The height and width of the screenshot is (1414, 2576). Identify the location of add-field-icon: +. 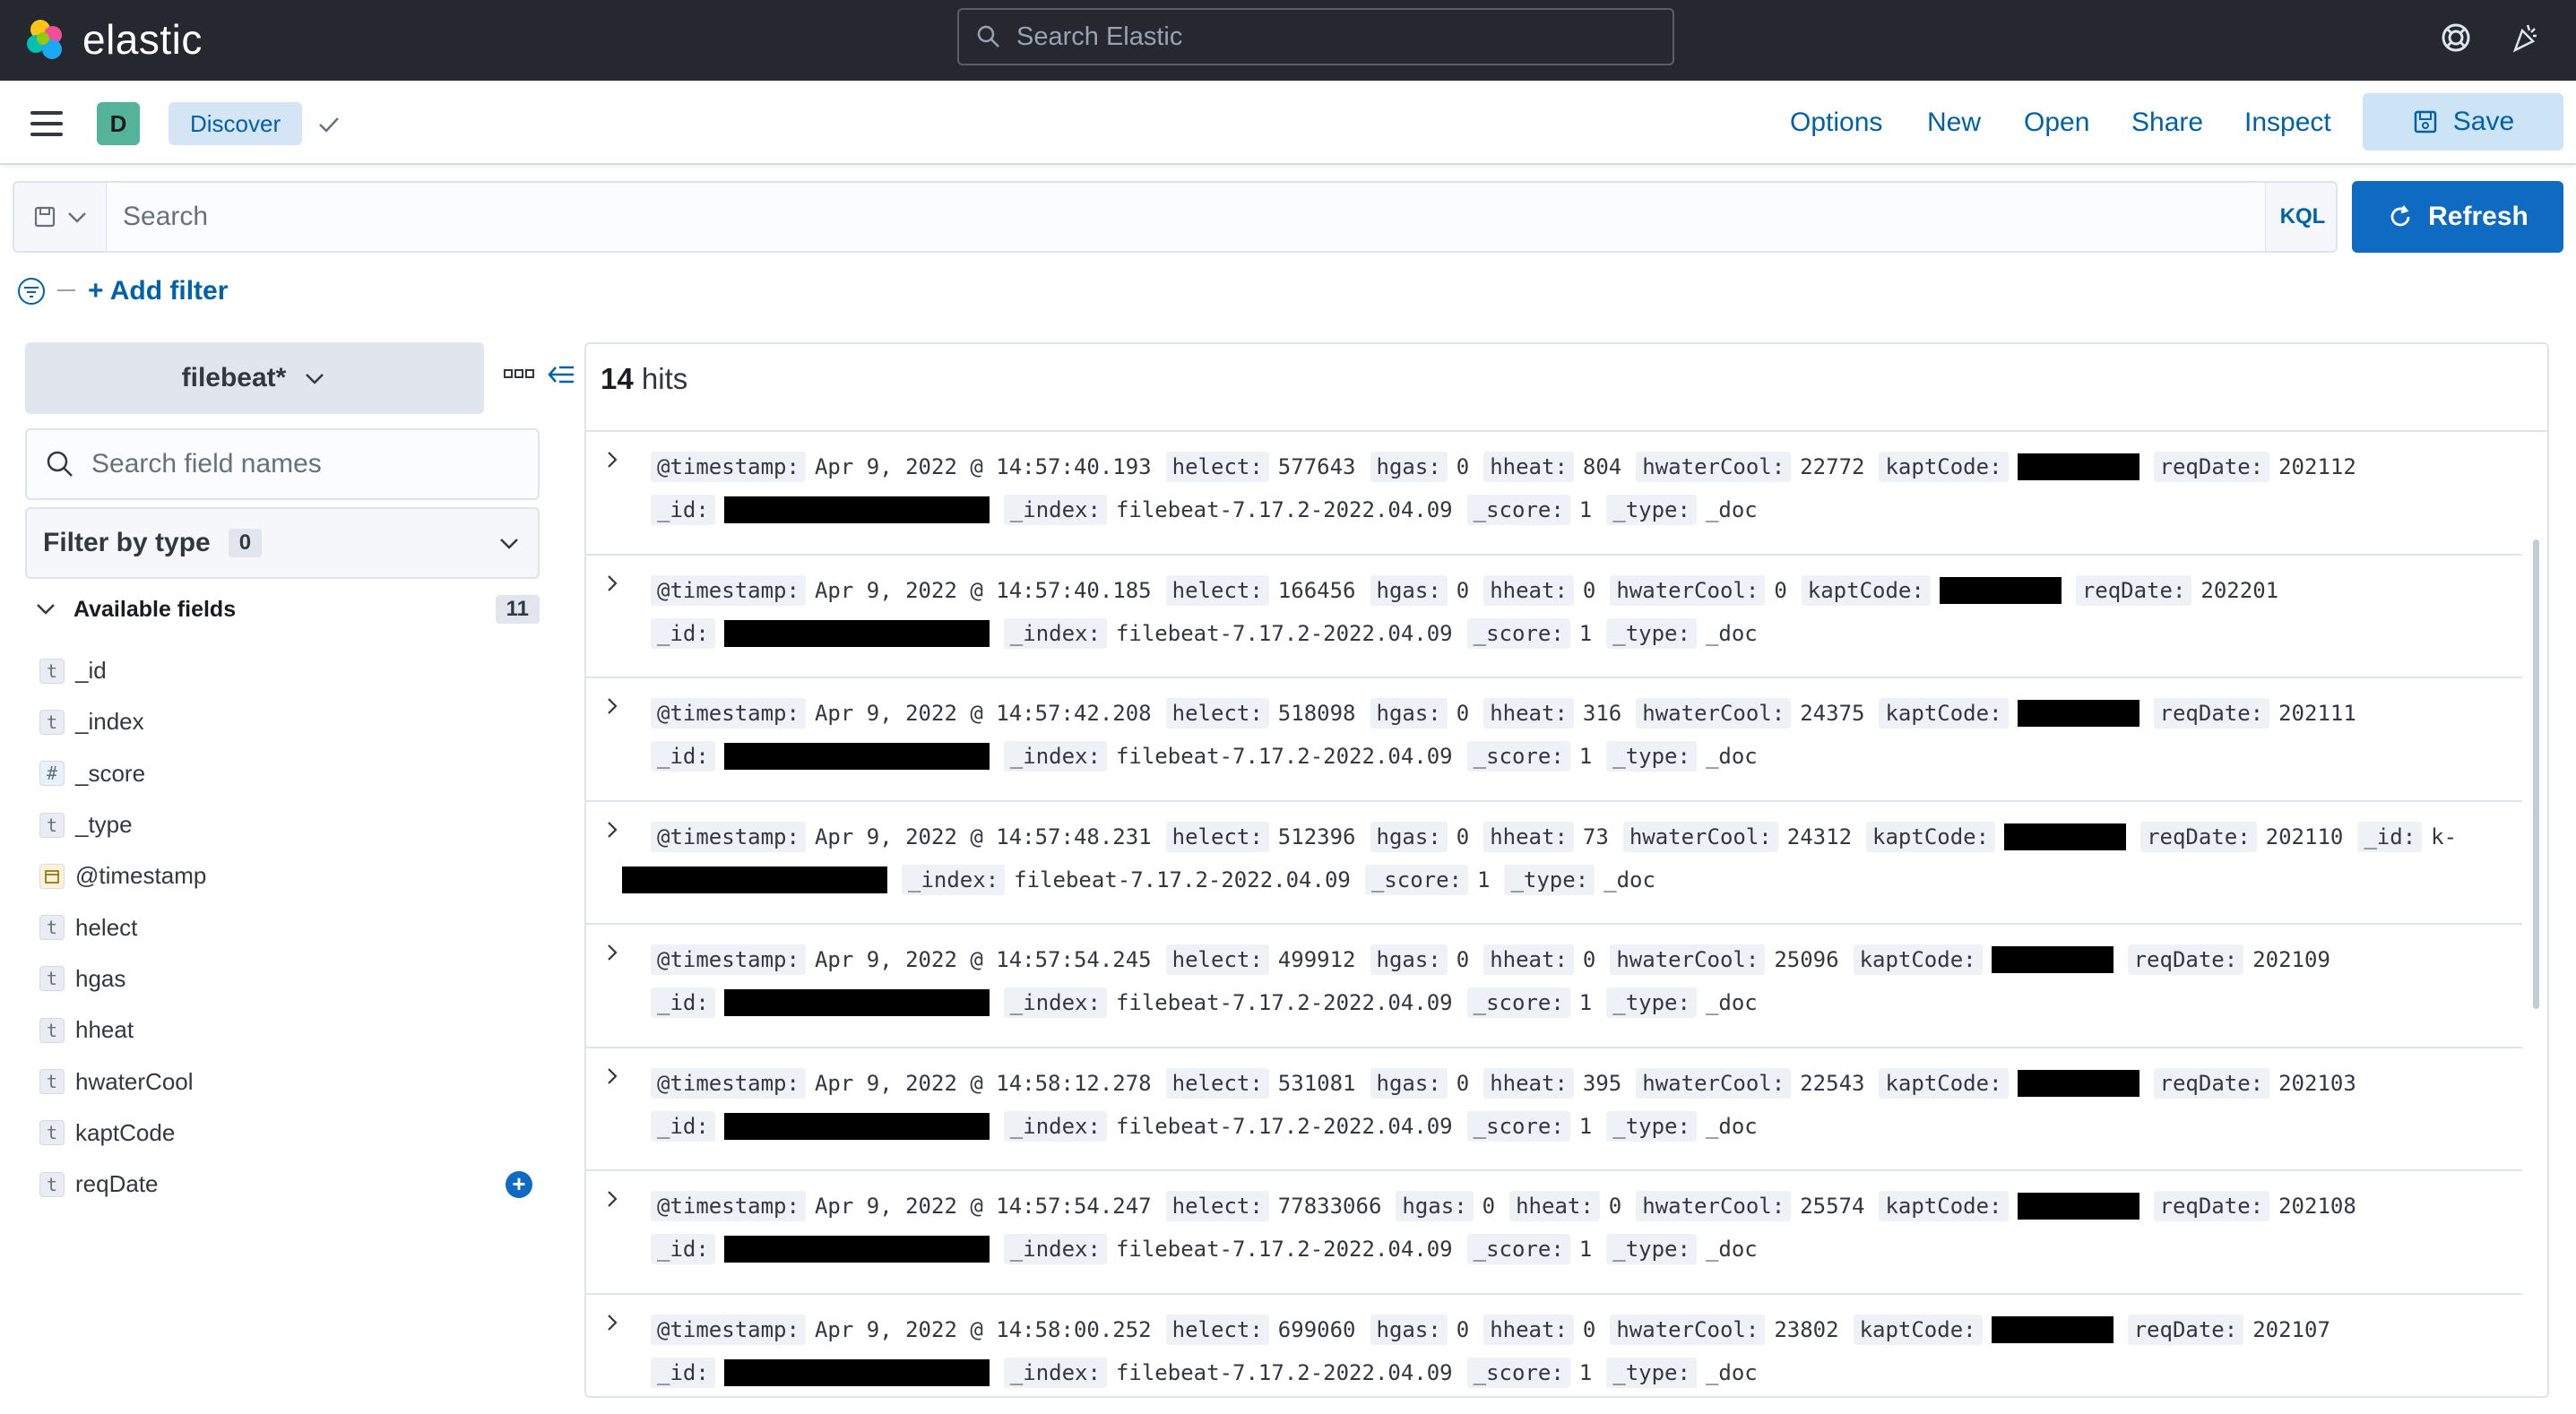
(519, 1184).